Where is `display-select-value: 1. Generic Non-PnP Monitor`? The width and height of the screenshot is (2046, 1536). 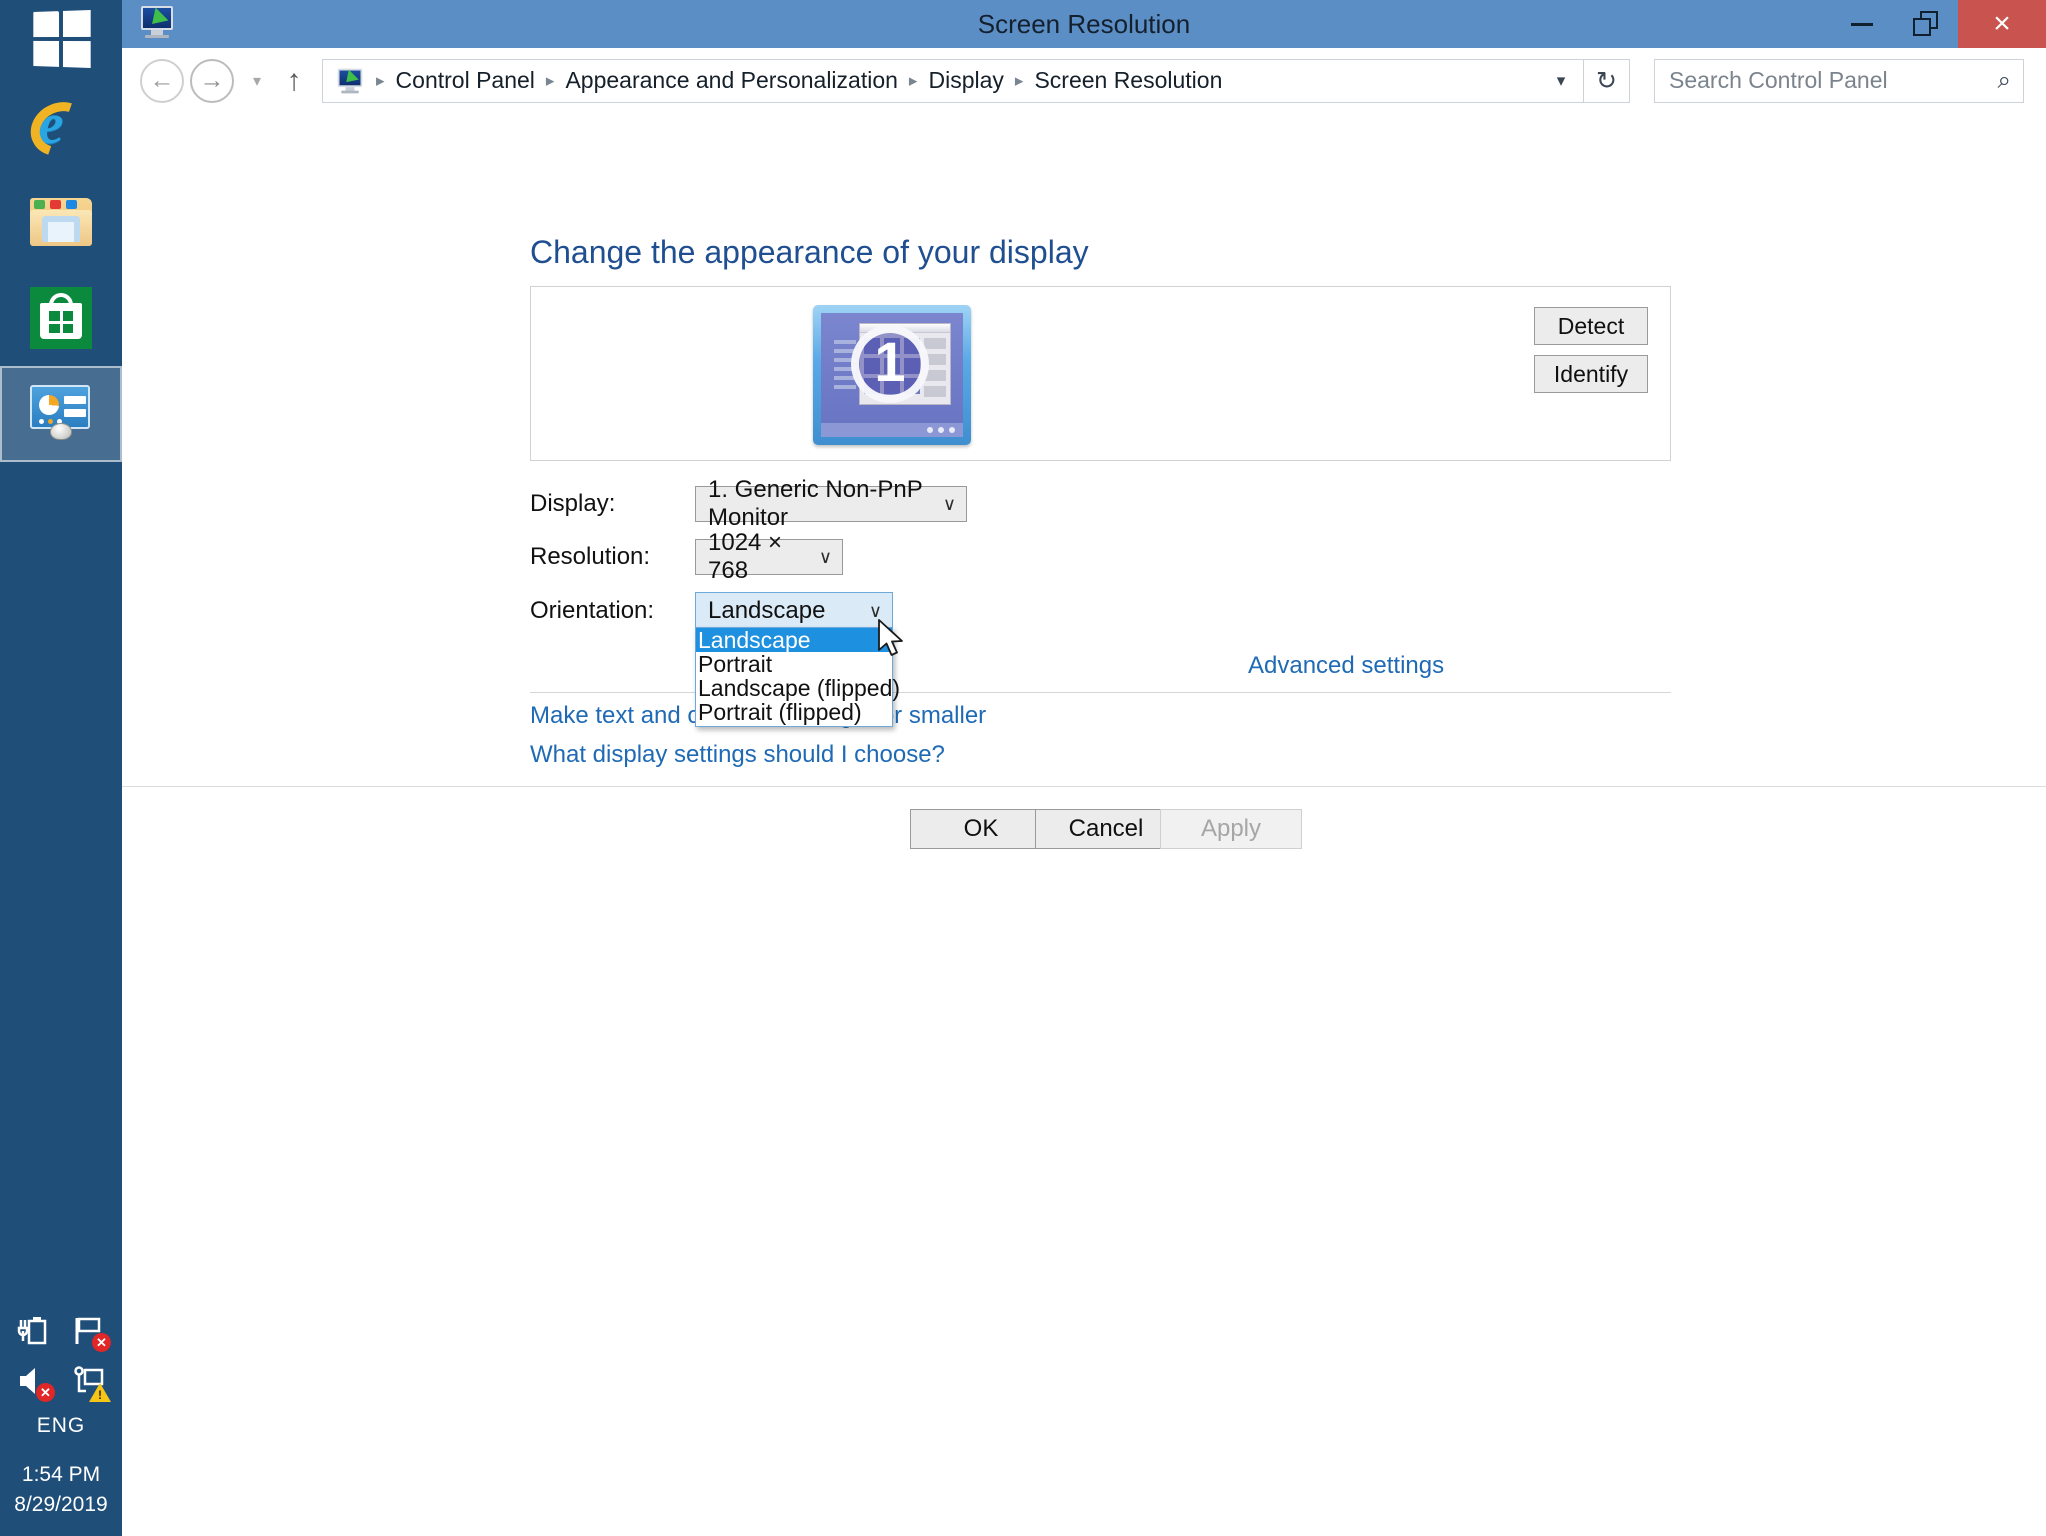
display-select-value: 1. Generic Non-PnP Monitor is located at coordinates (815, 503).